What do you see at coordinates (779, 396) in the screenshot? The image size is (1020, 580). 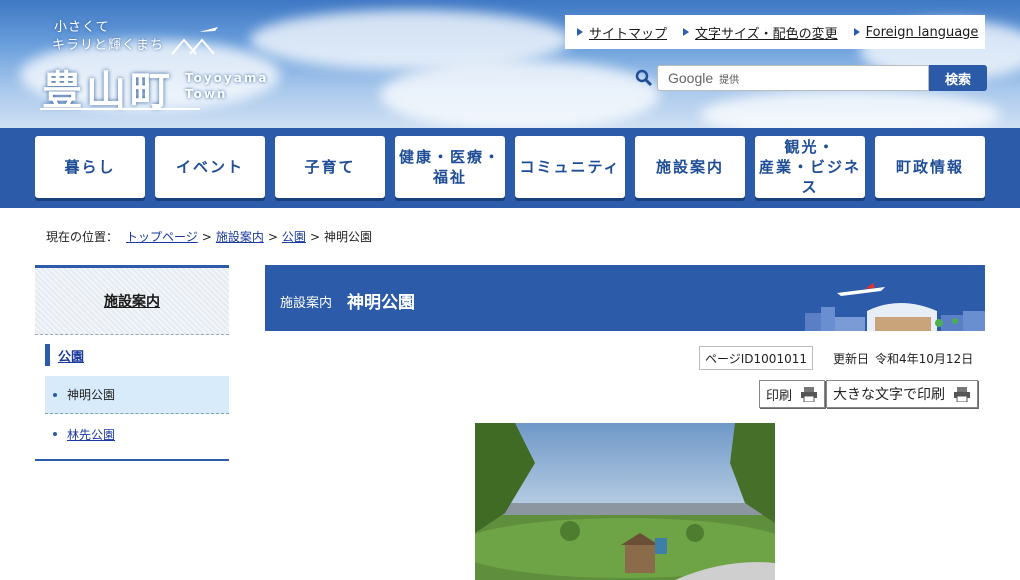 I see `print-label: 印刷` at bounding box center [779, 396].